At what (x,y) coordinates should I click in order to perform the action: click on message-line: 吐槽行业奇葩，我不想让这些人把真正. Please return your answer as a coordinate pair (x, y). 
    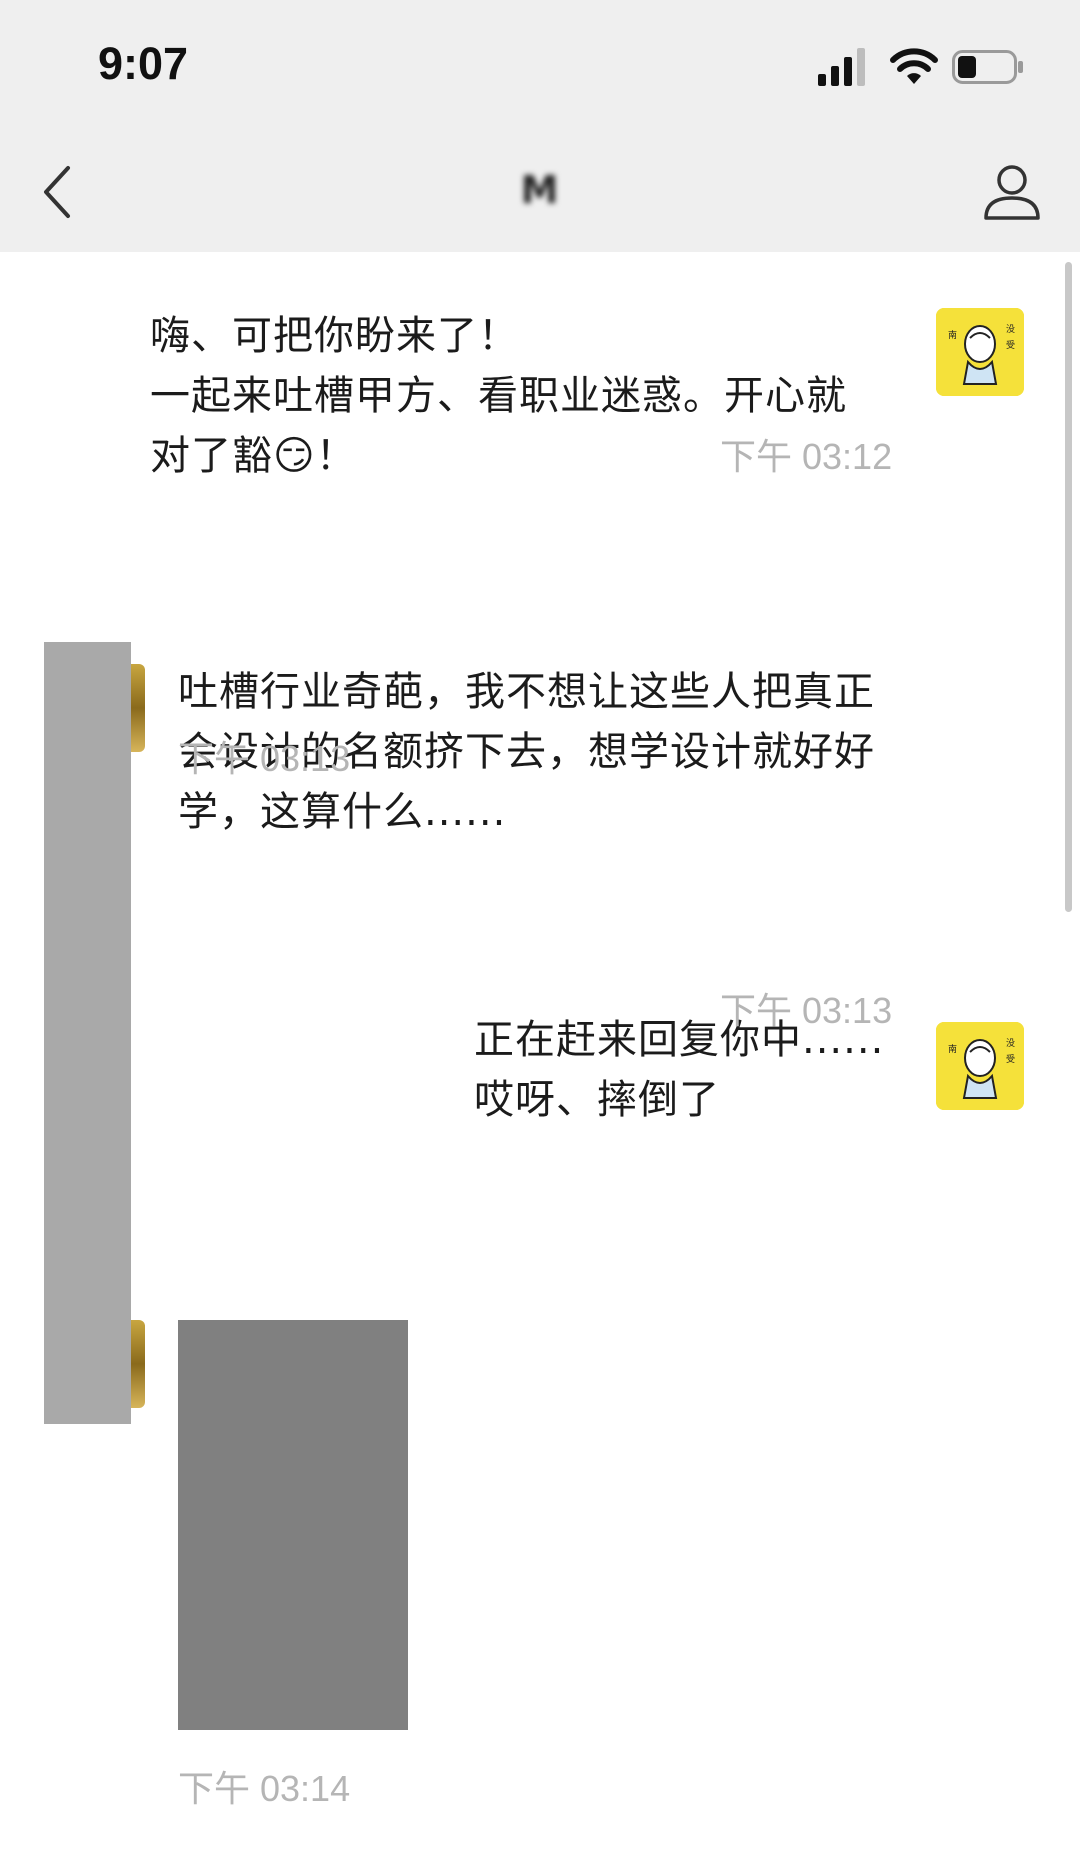
    Looking at the image, I should click on (526, 692).